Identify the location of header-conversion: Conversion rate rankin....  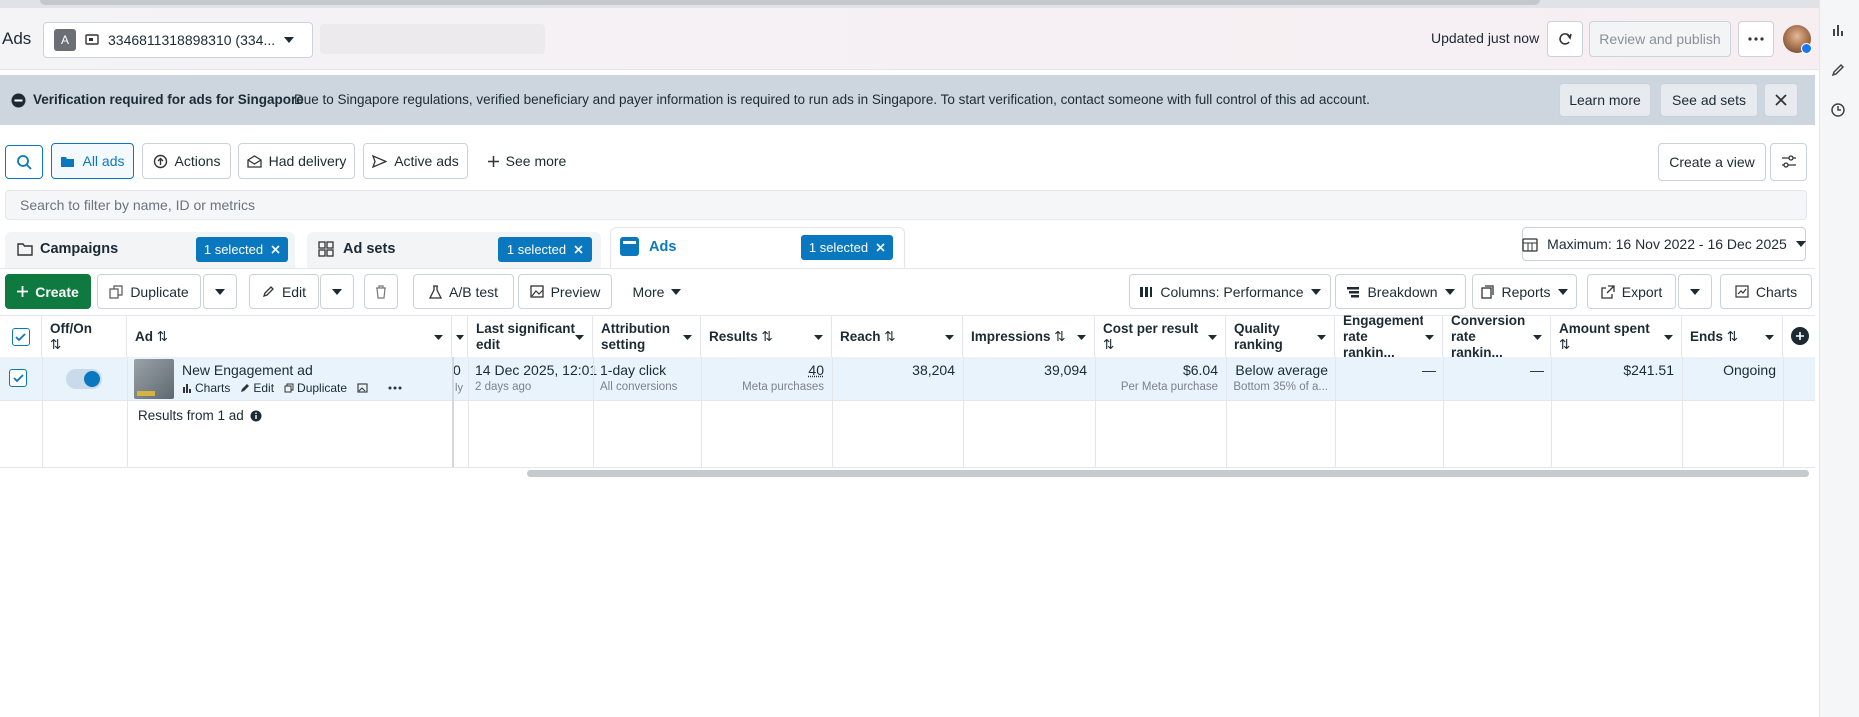
(1497, 336).